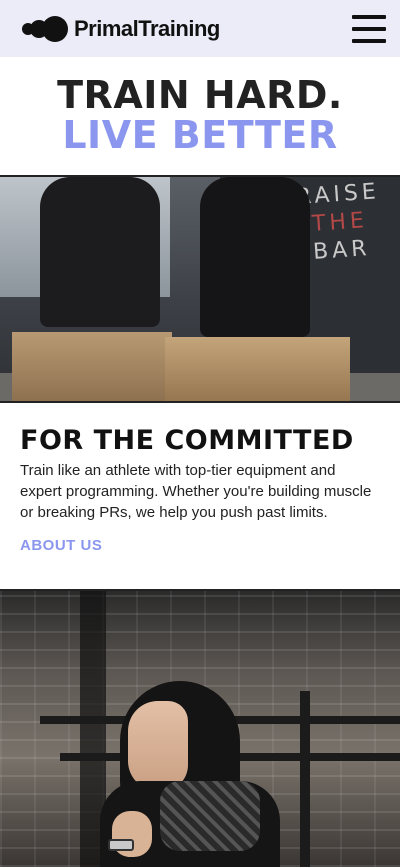 The image size is (400, 867). I want to click on brand-name: PrimalTraining, so click(147, 28).